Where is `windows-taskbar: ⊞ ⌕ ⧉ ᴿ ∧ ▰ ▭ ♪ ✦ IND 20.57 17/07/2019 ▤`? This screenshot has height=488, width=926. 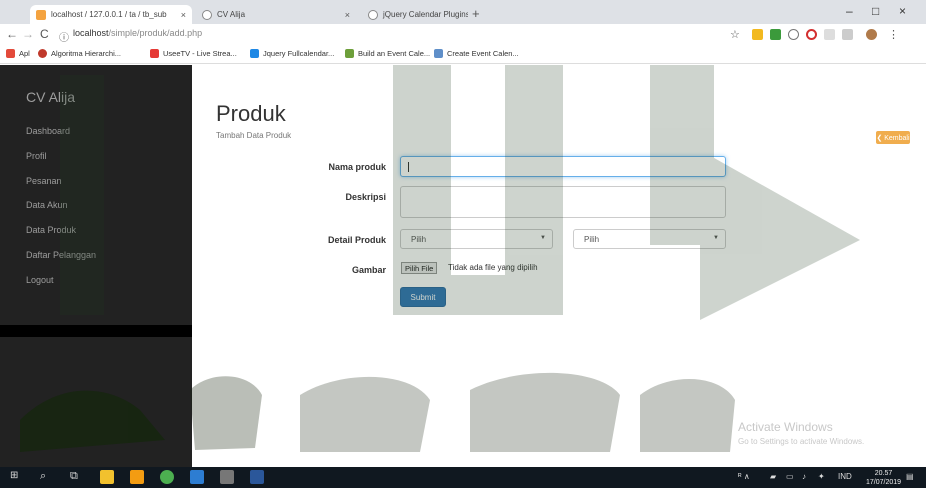
windows-taskbar: ⊞ ⌕ ⧉ ᴿ ∧ ▰ ▭ ♪ ✦ IND 20.57 17/07/2019 ▤ is located at coordinates (463, 477).